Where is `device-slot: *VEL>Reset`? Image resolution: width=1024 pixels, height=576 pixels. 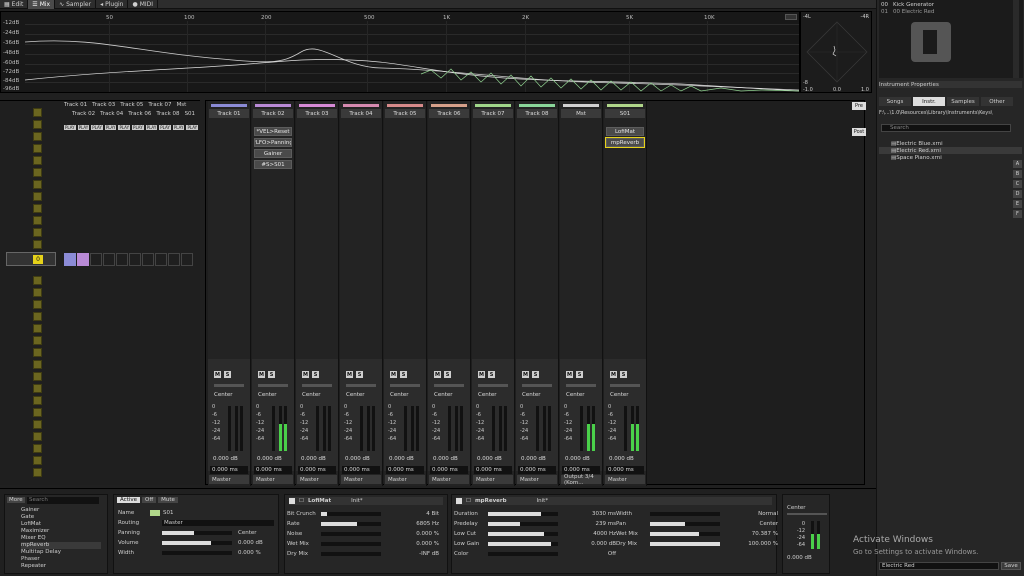
device-slot: *VEL>Reset is located at coordinates (273, 131).